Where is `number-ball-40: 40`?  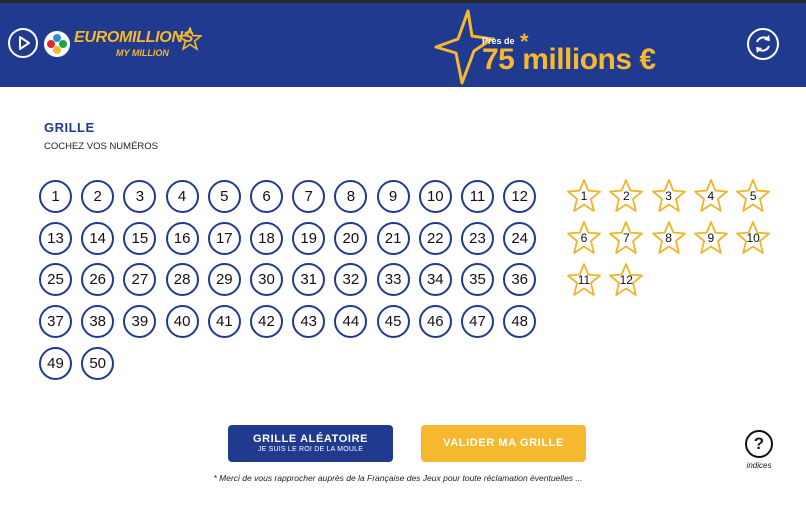
number-ball-40: 40 is located at coordinates (182, 322).